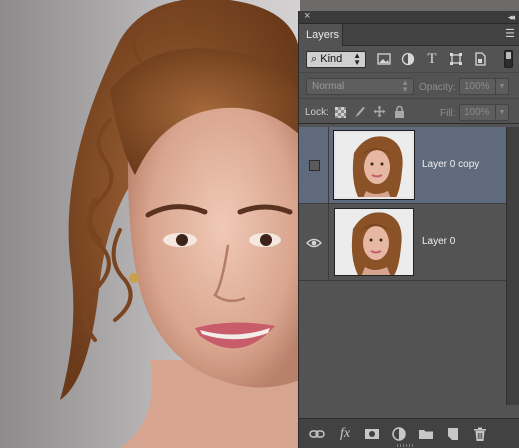 This screenshot has width=519, height=448. I want to click on type-filter-icon: T, so click(432, 59).